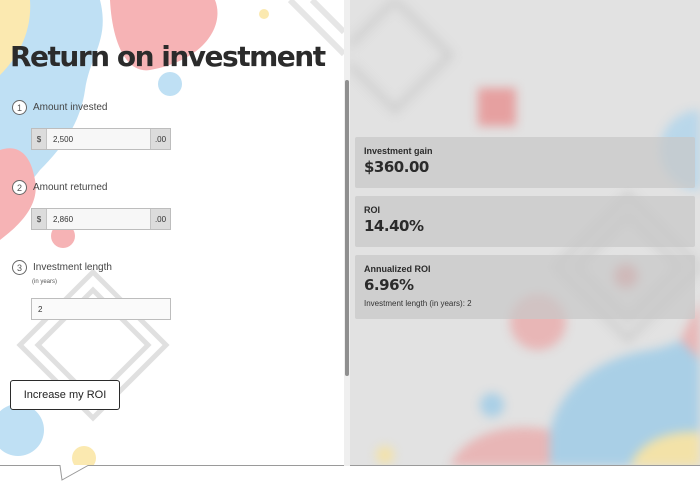 The width and height of the screenshot is (700, 500). What do you see at coordinates (19, 267) in the screenshot?
I see `step-number-3: 3` at bounding box center [19, 267].